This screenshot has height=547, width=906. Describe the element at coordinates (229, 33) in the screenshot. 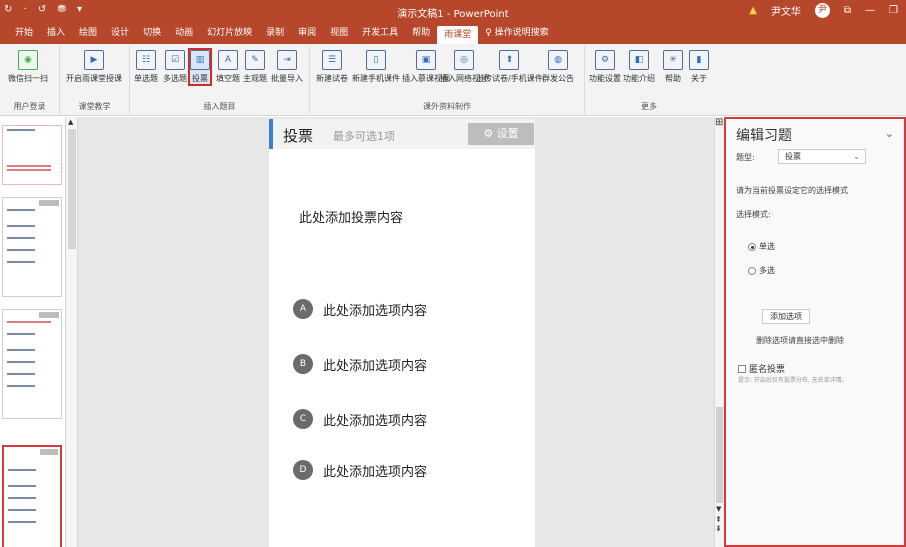

I see `tab-slideshow: 幻灯片放映` at that location.